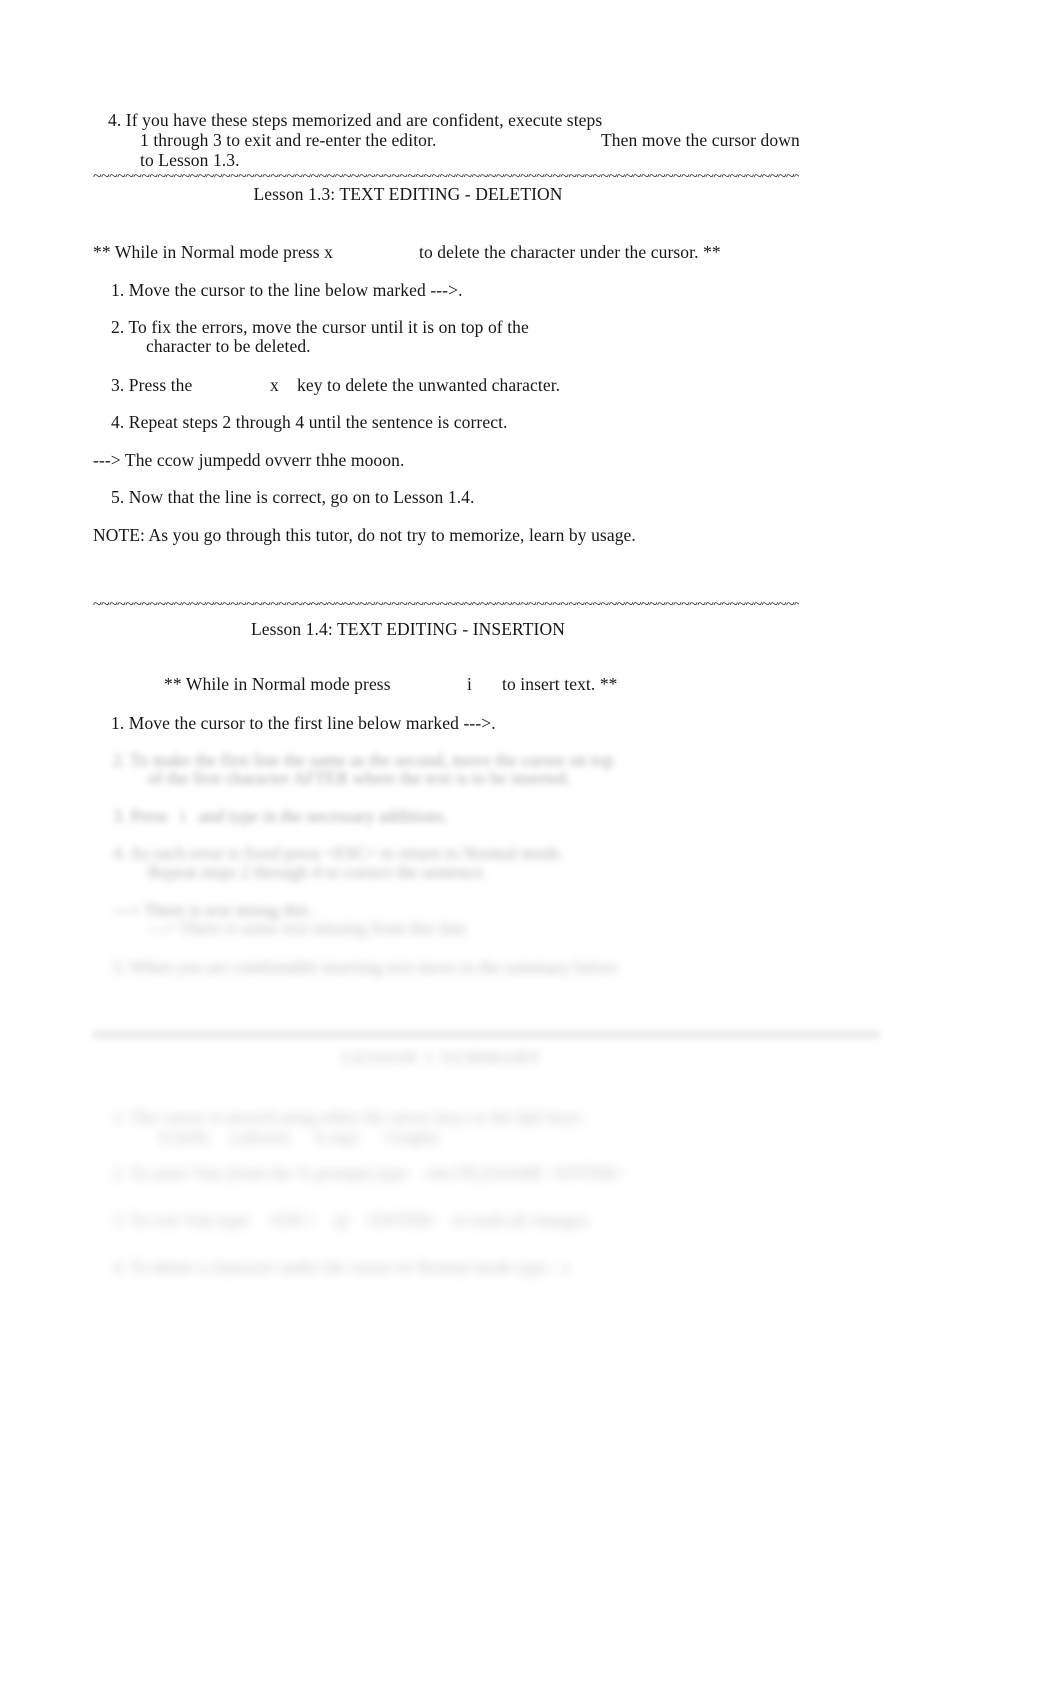 The width and height of the screenshot is (1062, 1691). Describe the element at coordinates (228, 346) in the screenshot. I see `lesson-1-3-step2-line2: character to be deleted.` at that location.